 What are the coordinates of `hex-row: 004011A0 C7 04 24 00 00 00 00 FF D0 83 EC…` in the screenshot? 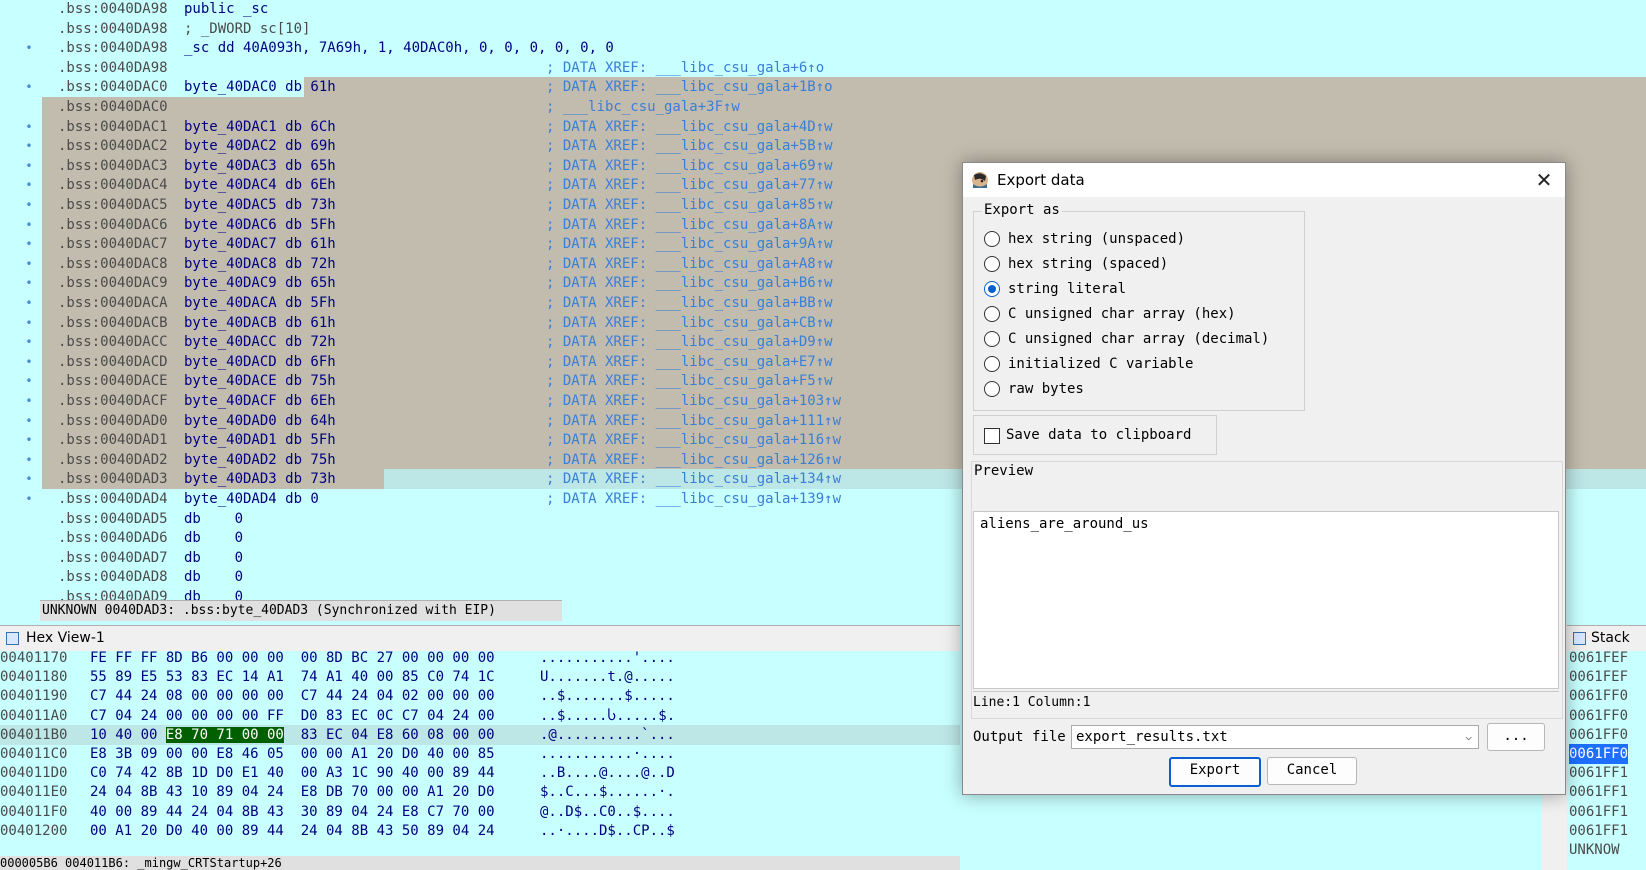 It's located at (480, 716).